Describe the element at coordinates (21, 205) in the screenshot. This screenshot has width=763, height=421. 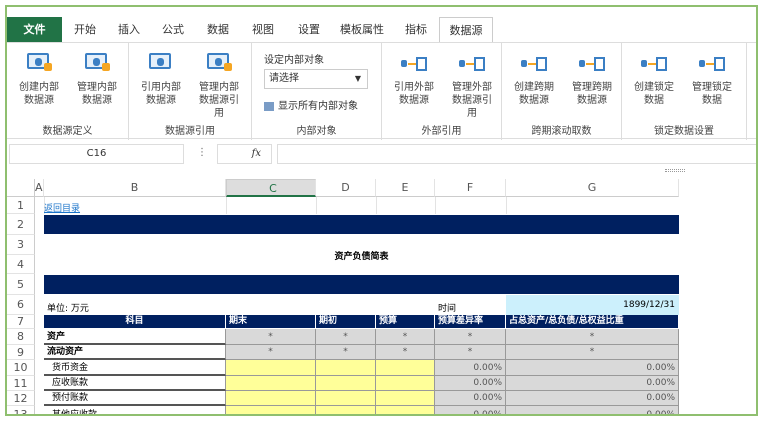
I see `row-header-1: 1` at that location.